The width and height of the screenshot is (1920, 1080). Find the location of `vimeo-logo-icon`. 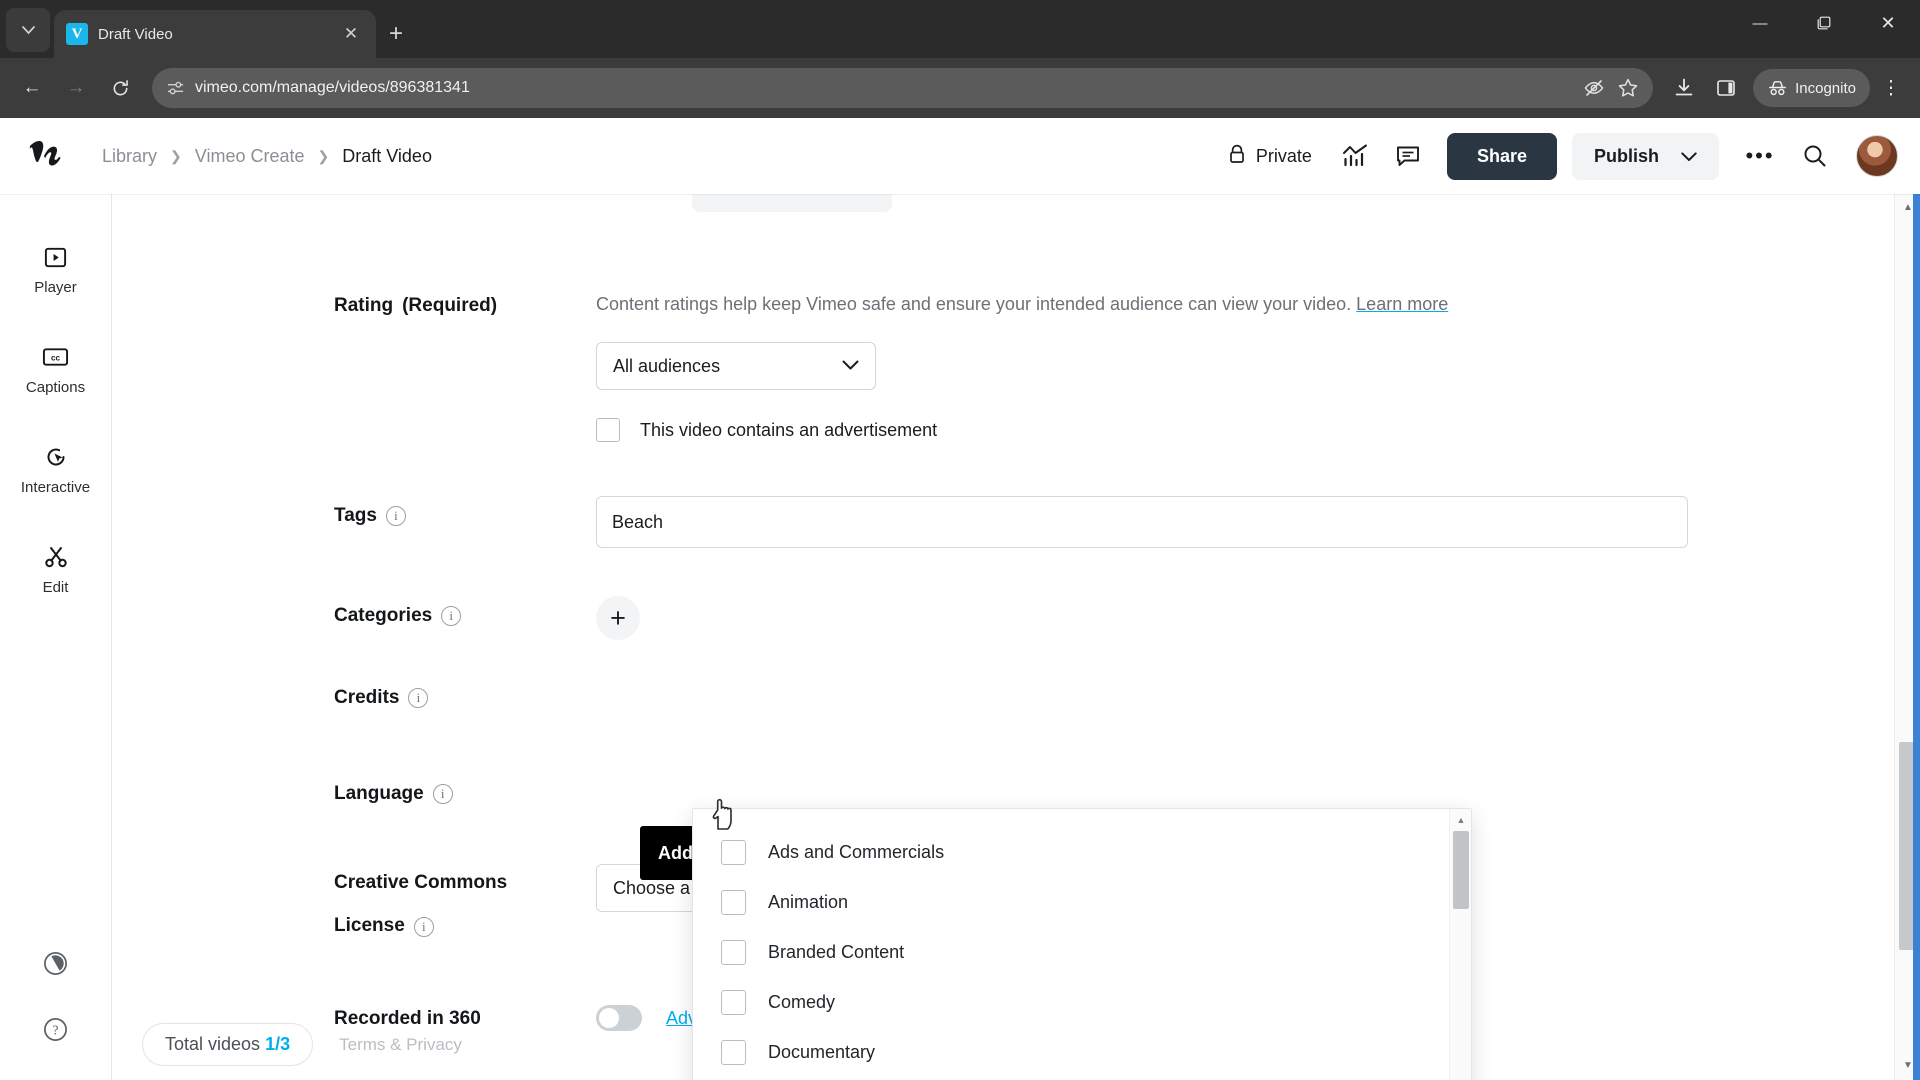

vimeo-logo-icon is located at coordinates (45, 156).